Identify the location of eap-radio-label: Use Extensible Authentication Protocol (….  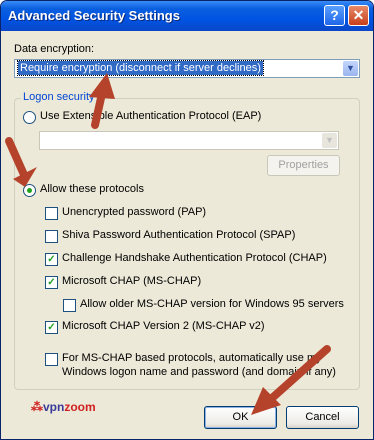
(150, 116).